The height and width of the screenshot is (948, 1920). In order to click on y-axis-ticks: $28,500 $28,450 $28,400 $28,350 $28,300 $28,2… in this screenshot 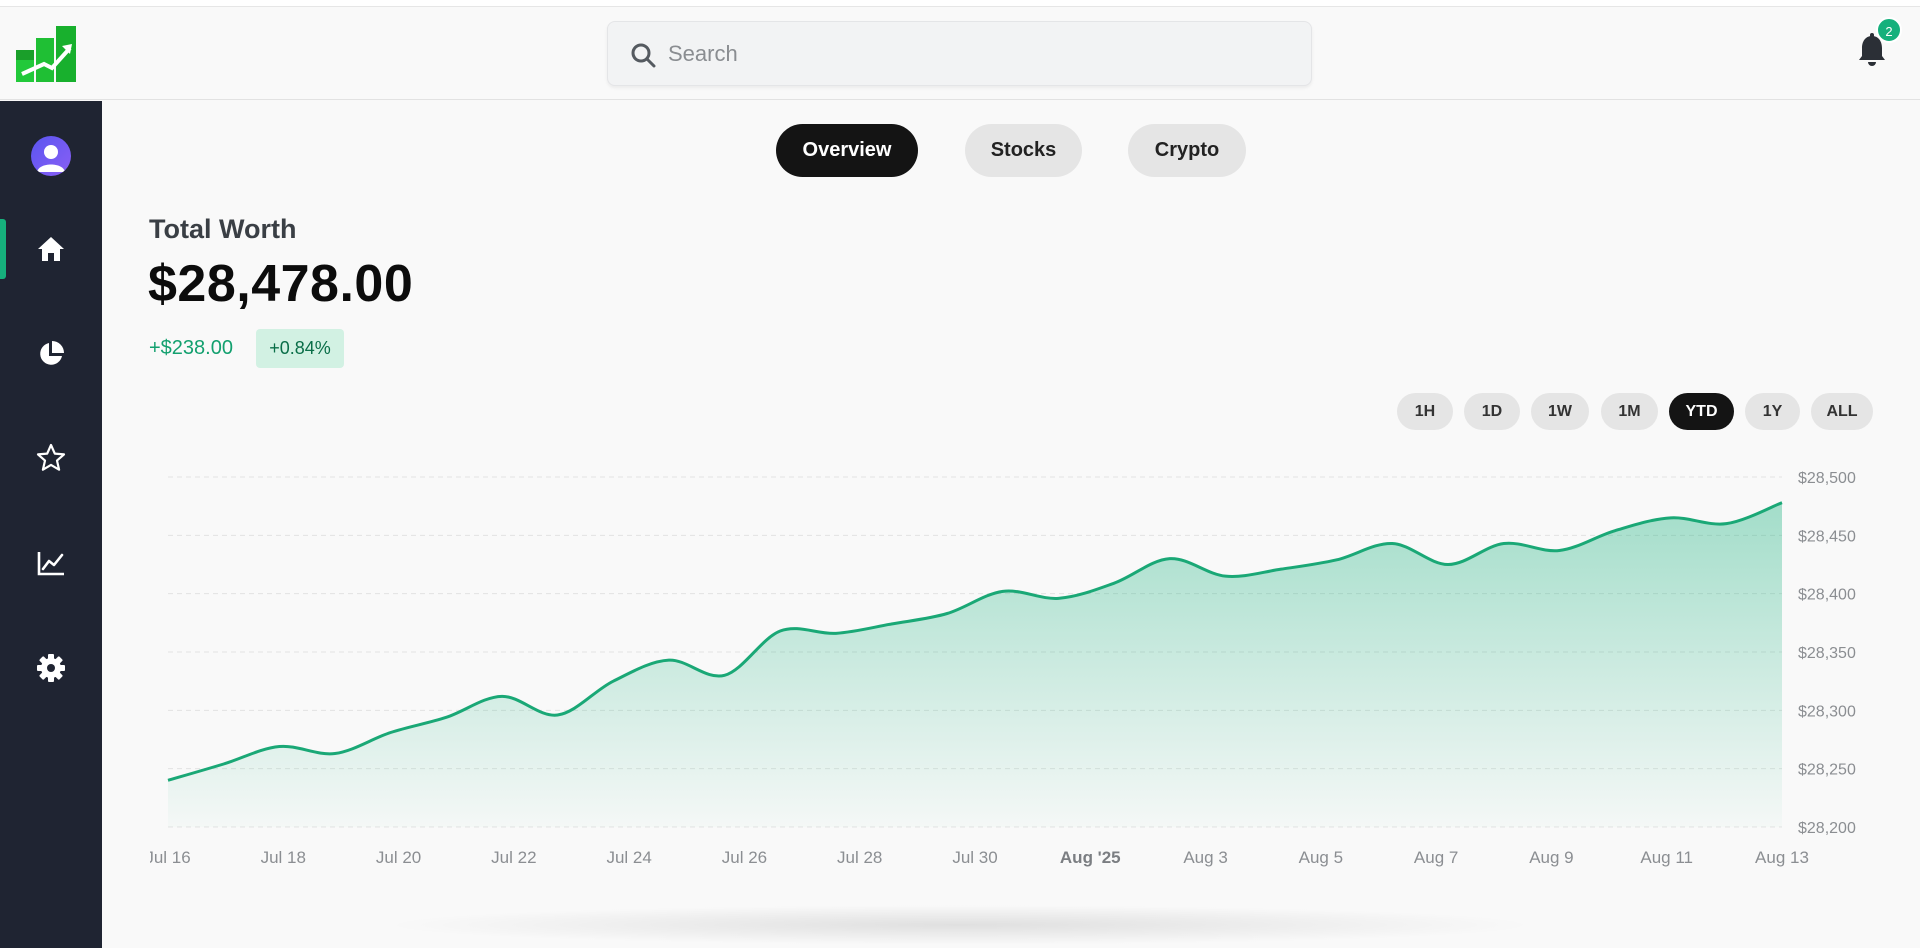, I will do `click(1827, 653)`.